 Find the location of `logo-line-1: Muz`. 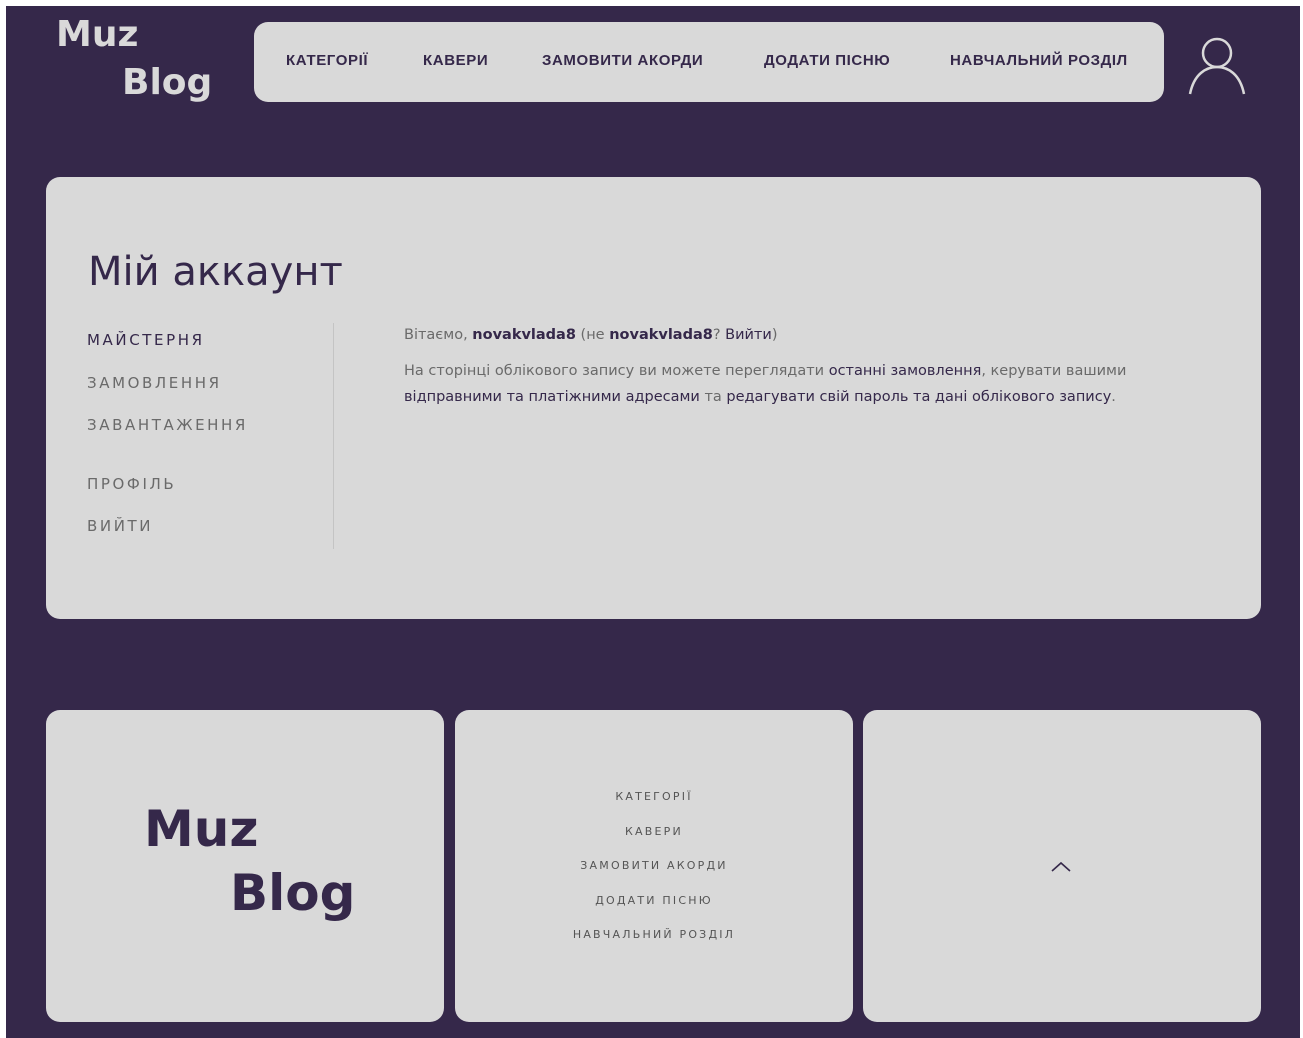

logo-line-1: Muz is located at coordinates (97, 34).